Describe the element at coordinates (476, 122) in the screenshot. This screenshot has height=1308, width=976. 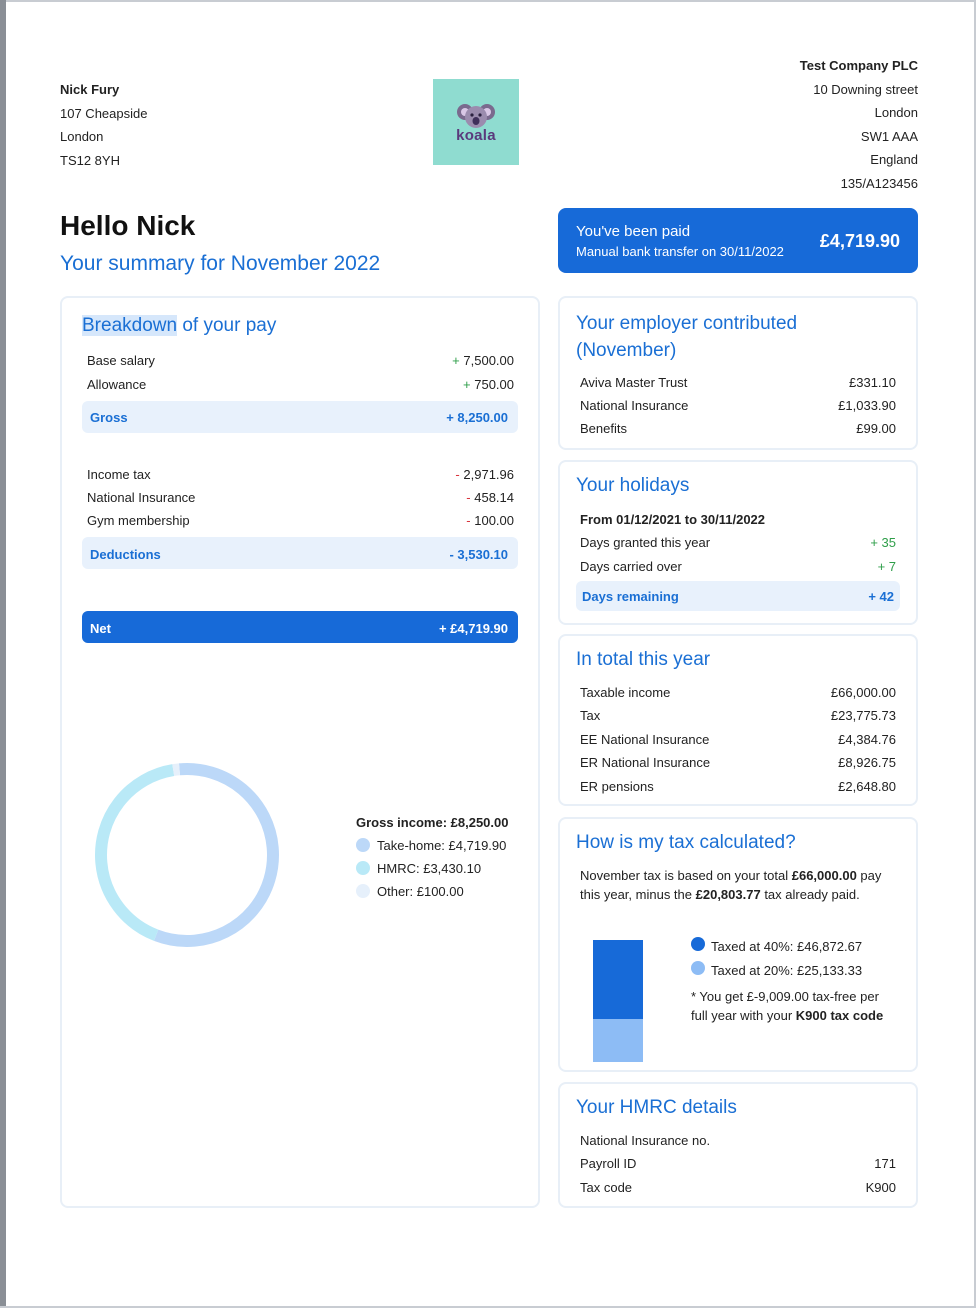
I see `company-logo: koala` at that location.